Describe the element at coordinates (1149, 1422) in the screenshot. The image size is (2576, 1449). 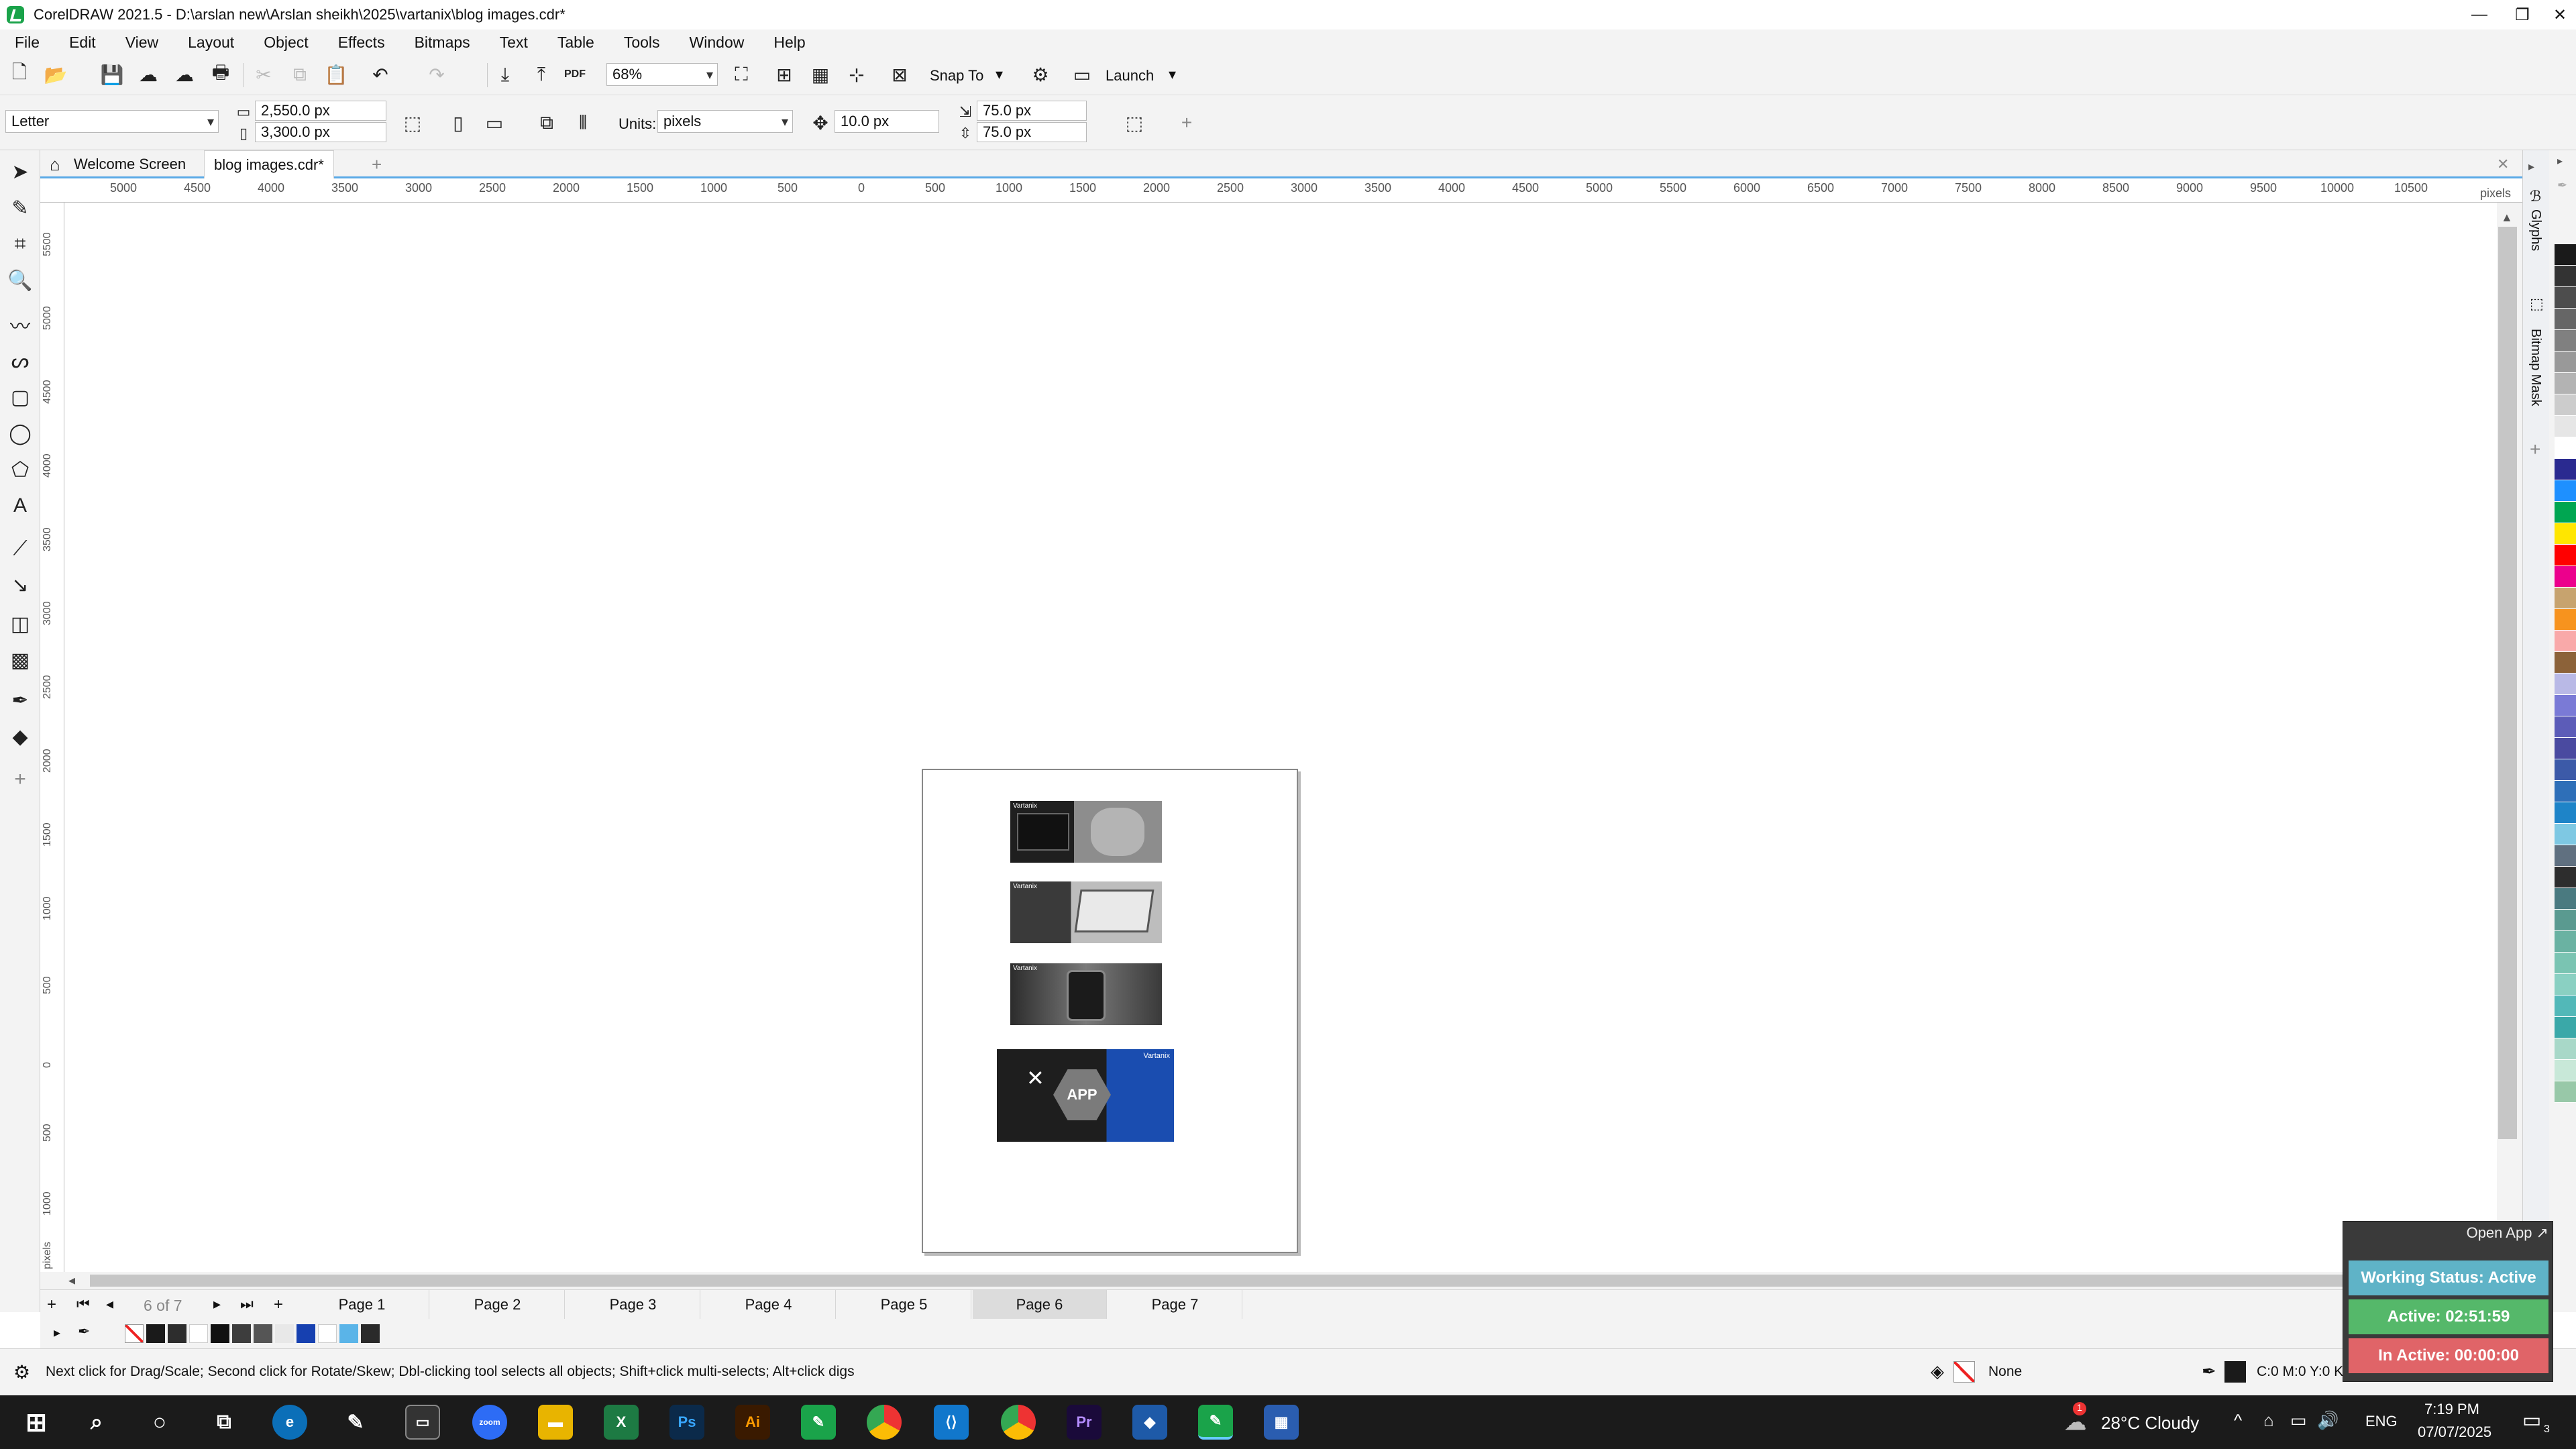
I see `app-diamond-icon: ◆` at that location.